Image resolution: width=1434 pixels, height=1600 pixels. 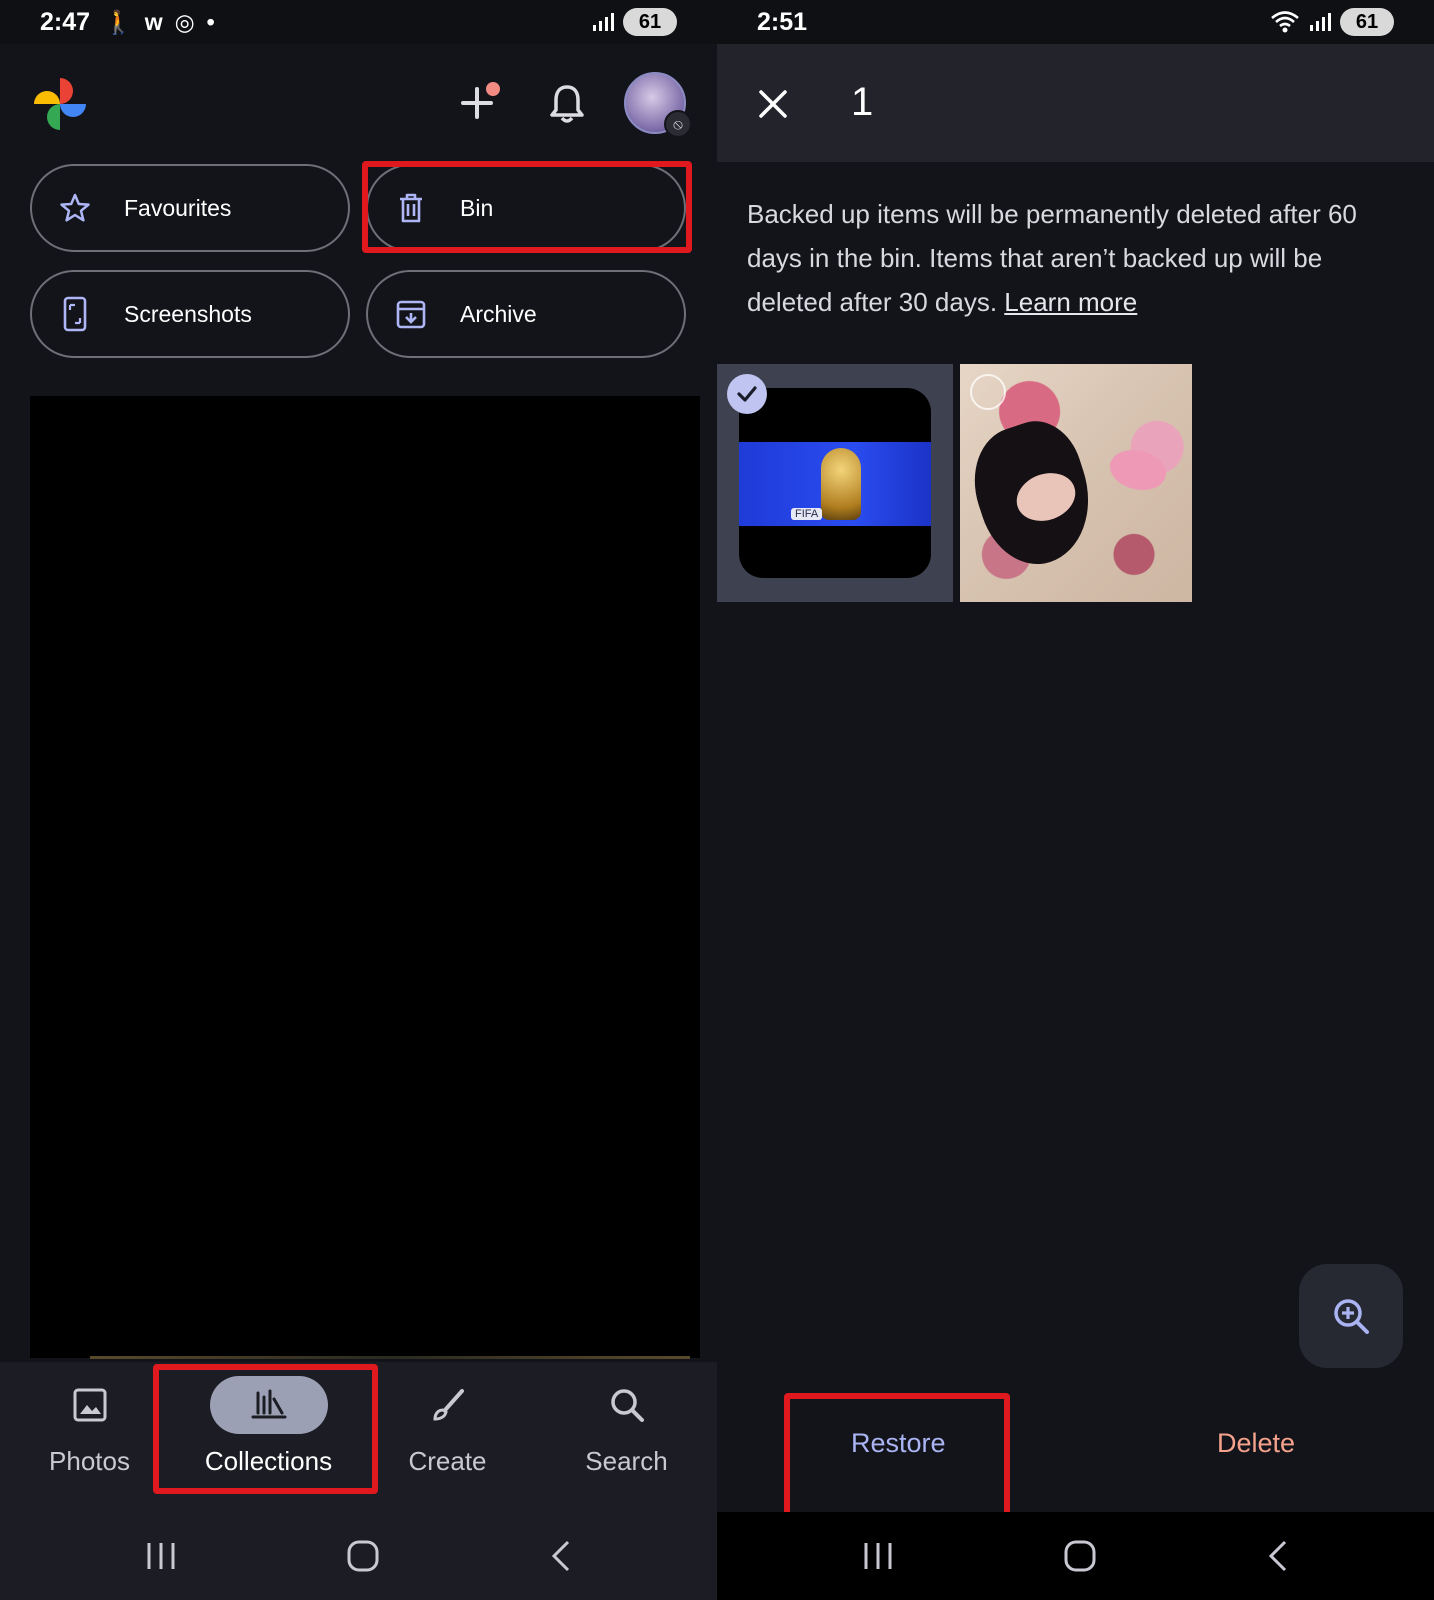 What do you see at coordinates (477, 207) in the screenshot?
I see `bin-label: Bin` at bounding box center [477, 207].